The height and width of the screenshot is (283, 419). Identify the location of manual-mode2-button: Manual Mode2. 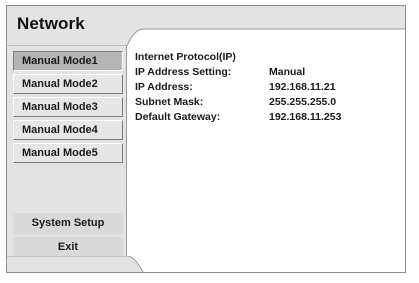
(68, 84).